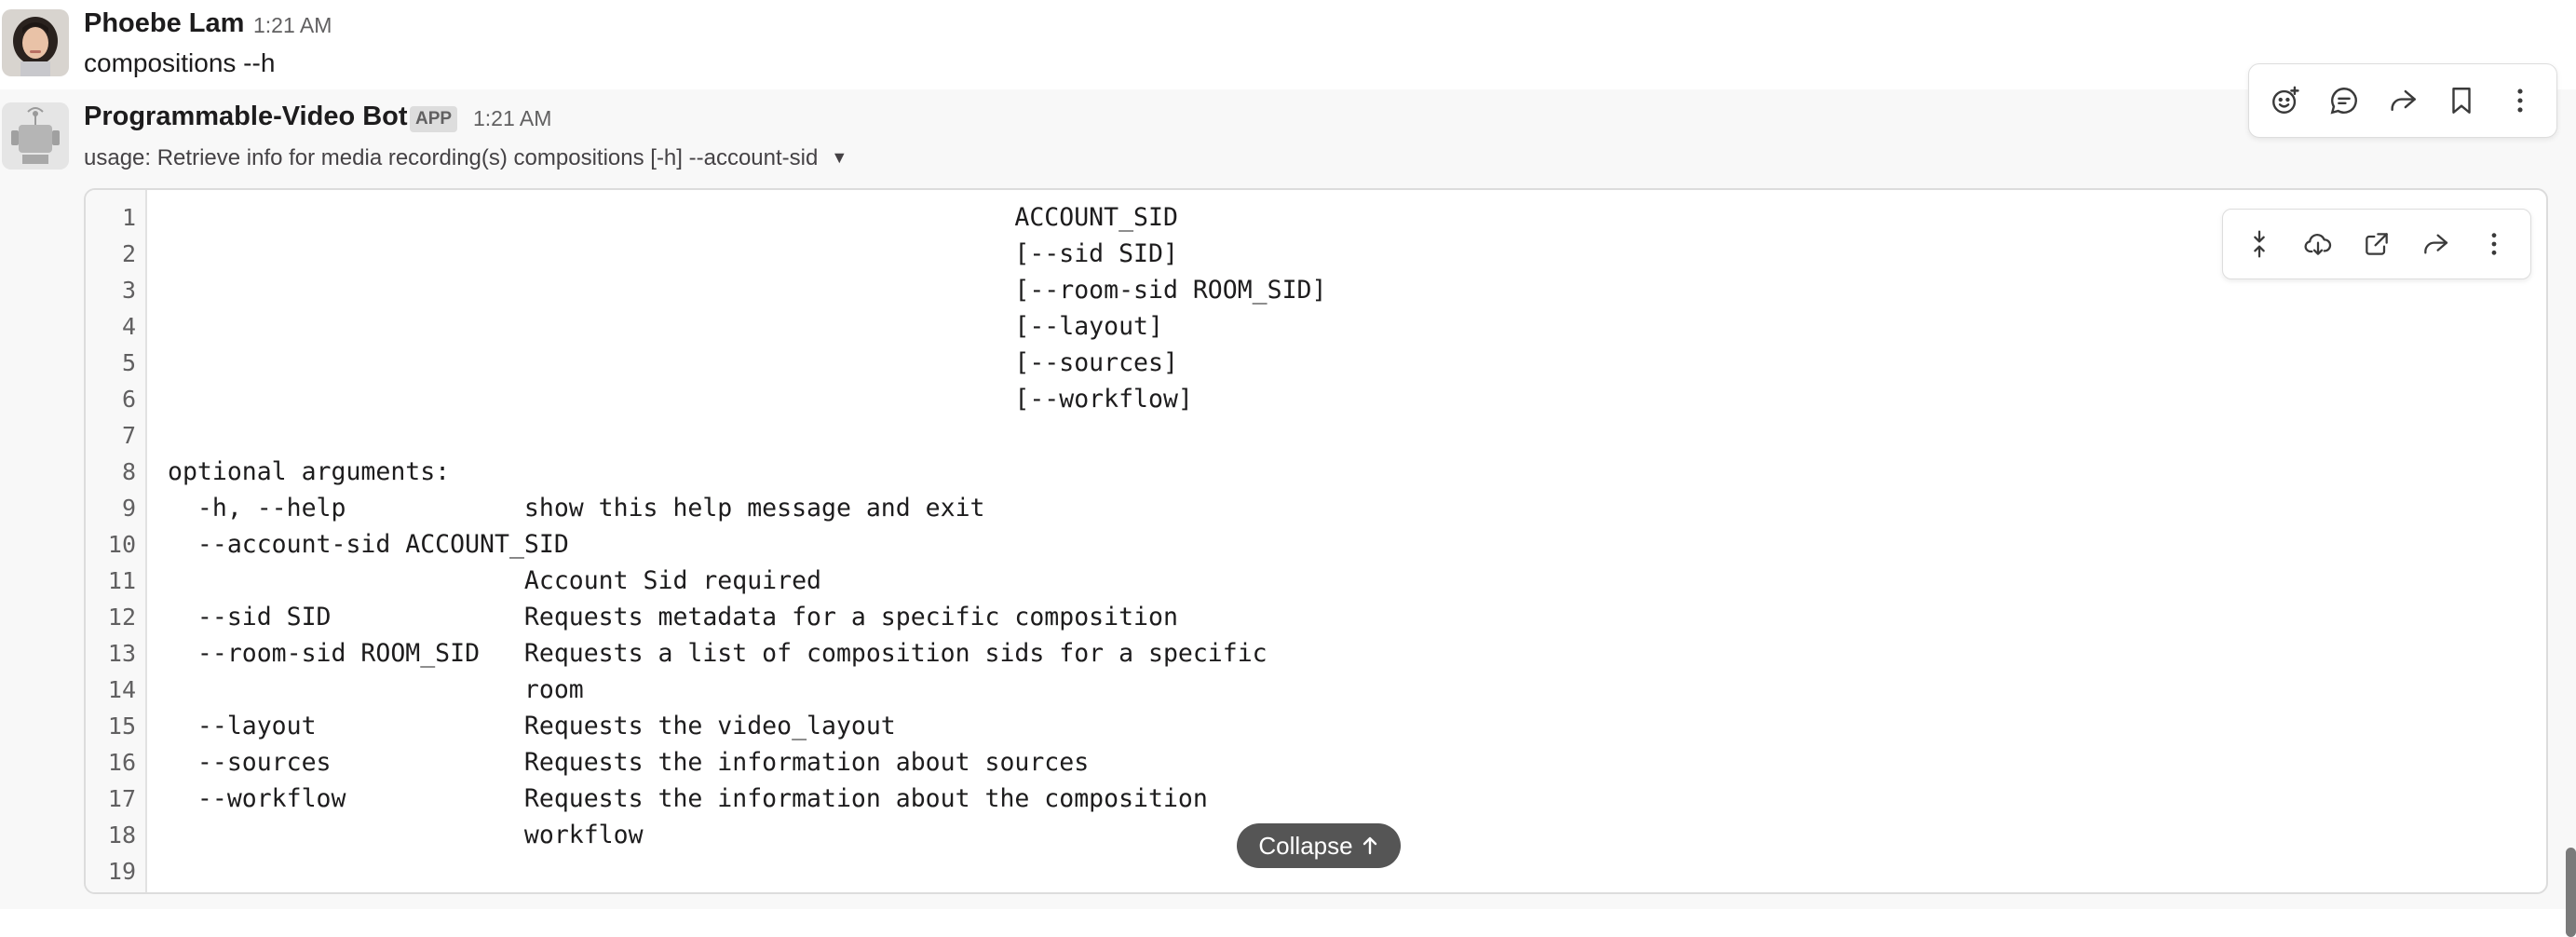  I want to click on bot-avatar, so click(35, 136).